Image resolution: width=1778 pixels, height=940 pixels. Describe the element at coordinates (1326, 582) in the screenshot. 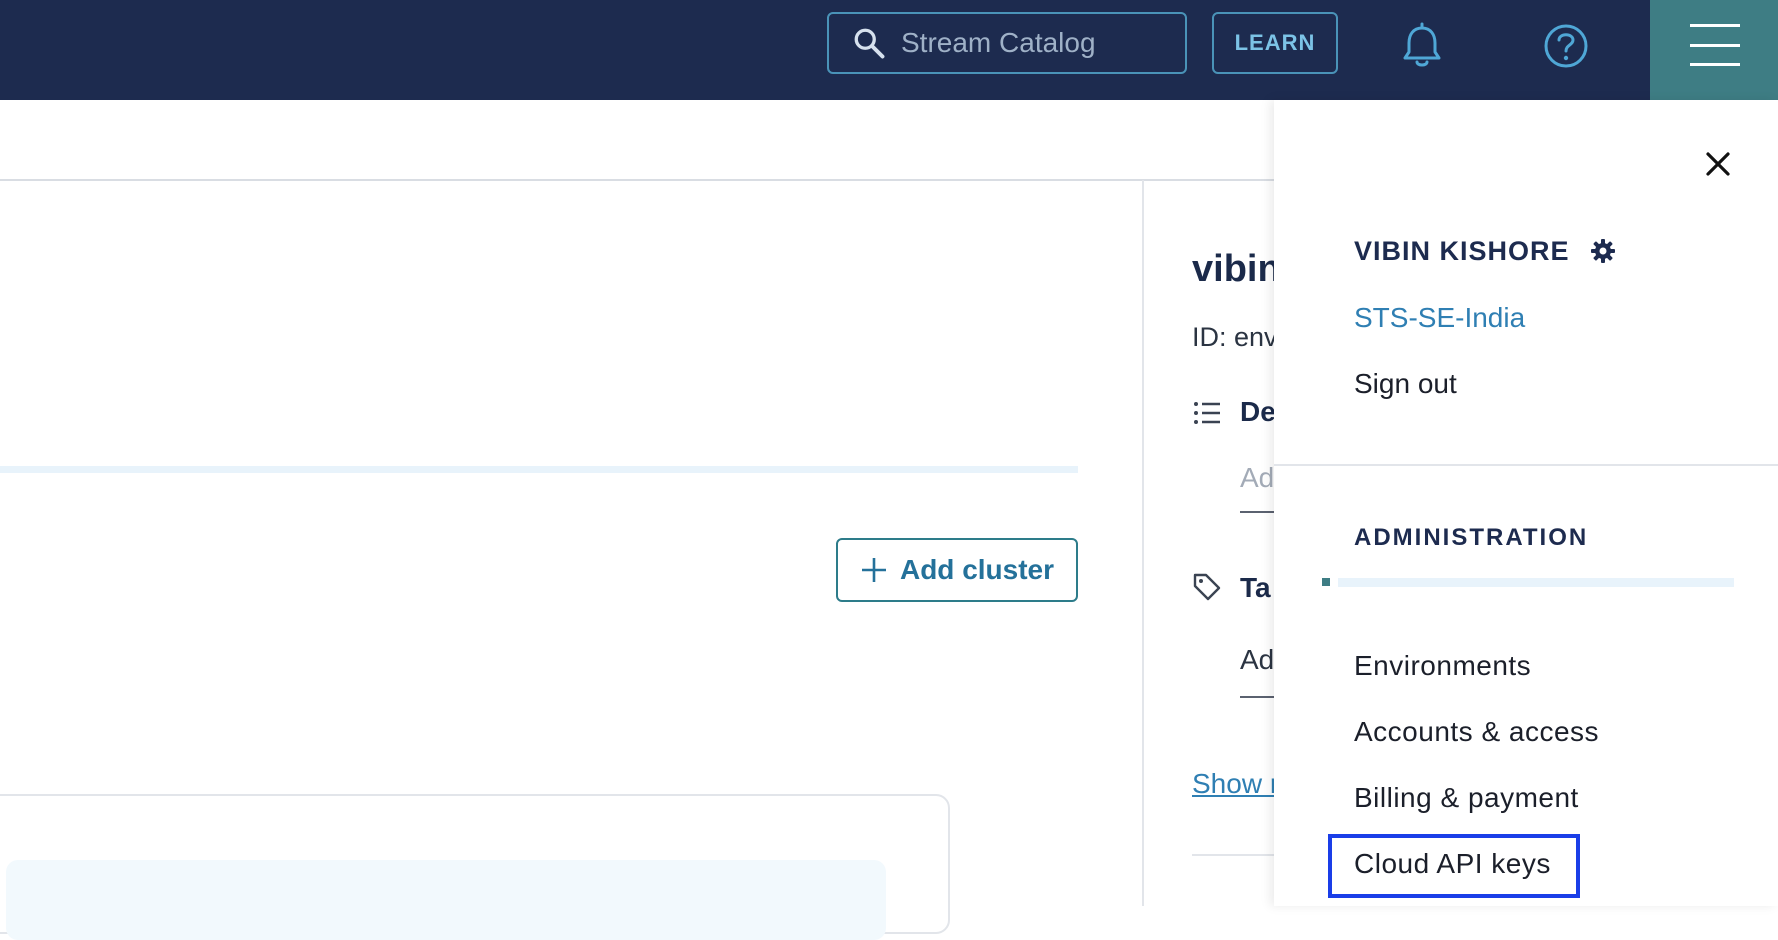

I see `scroll-indicator` at that location.